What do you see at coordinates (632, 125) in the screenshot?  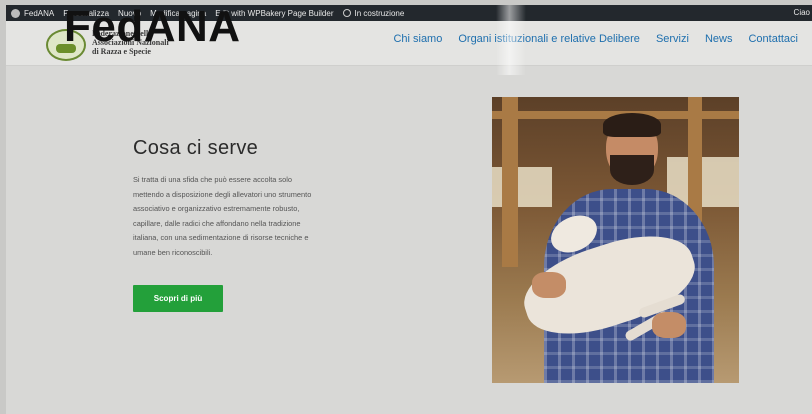 I see `person-hair` at bounding box center [632, 125].